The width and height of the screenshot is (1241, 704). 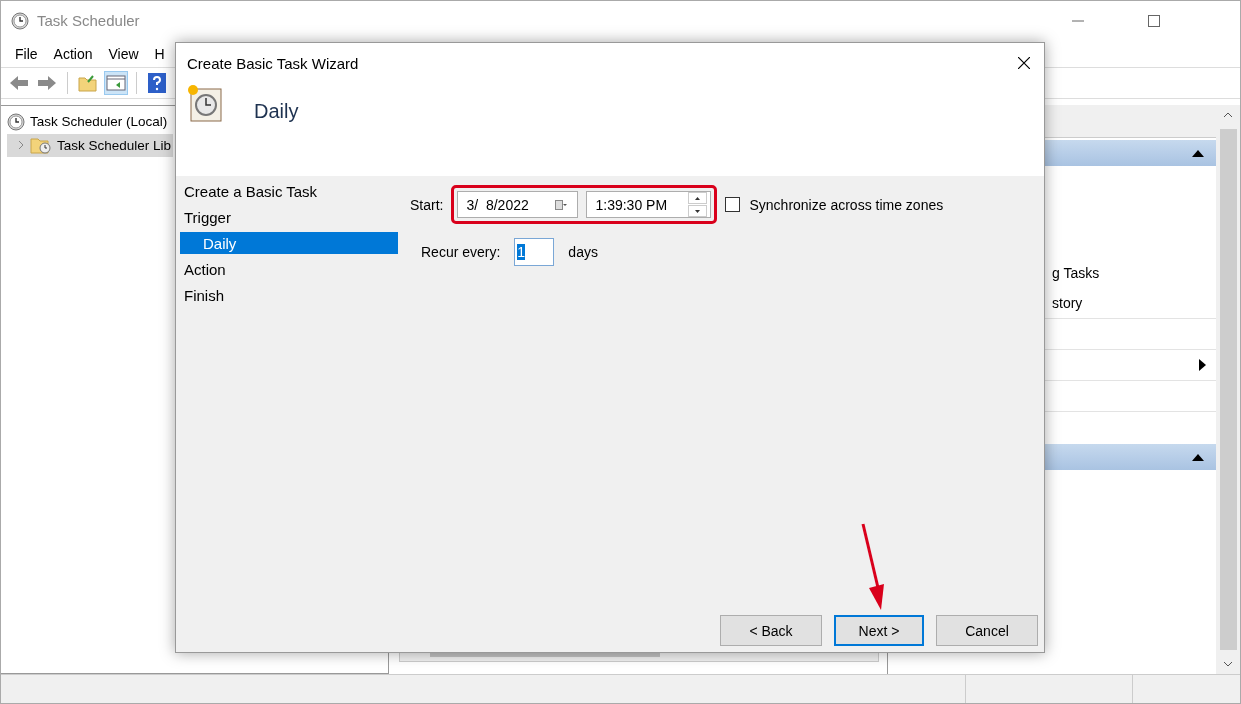 I want to click on action-item: story, so click(x=1067, y=303).